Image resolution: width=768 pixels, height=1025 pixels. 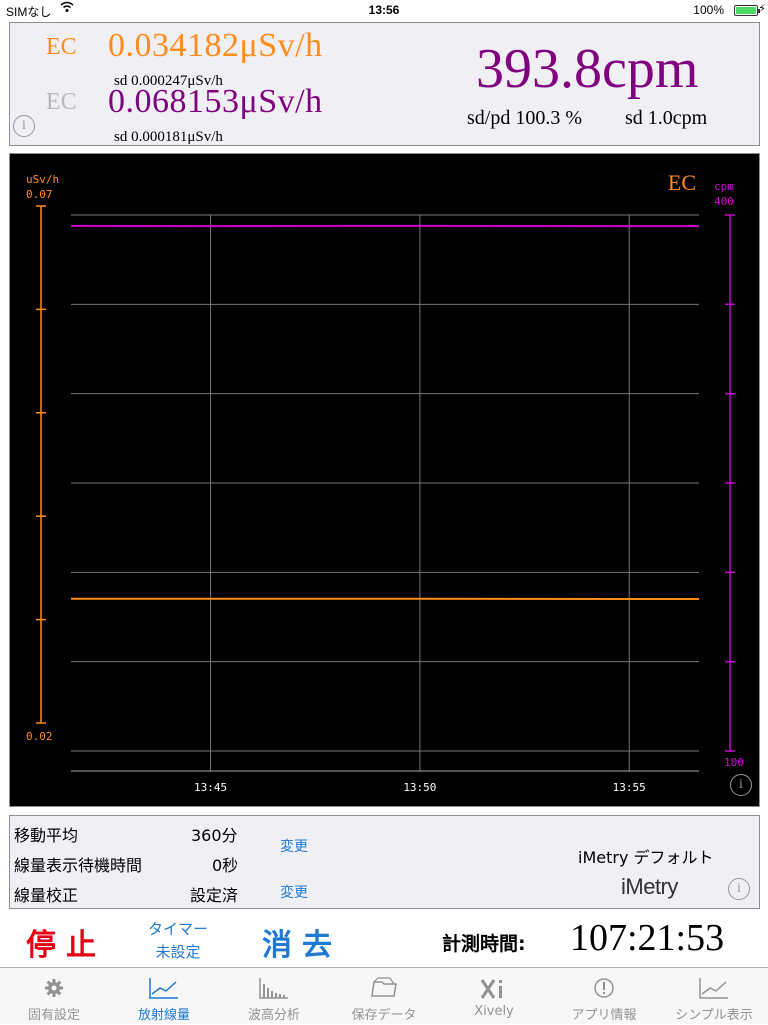 What do you see at coordinates (384, 988) in the screenshot?
I see `folder-icon` at bounding box center [384, 988].